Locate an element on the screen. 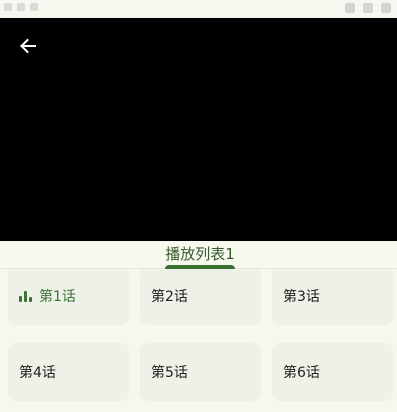 The image size is (397, 412). episode-content: 第4话 is located at coordinates (37, 372).